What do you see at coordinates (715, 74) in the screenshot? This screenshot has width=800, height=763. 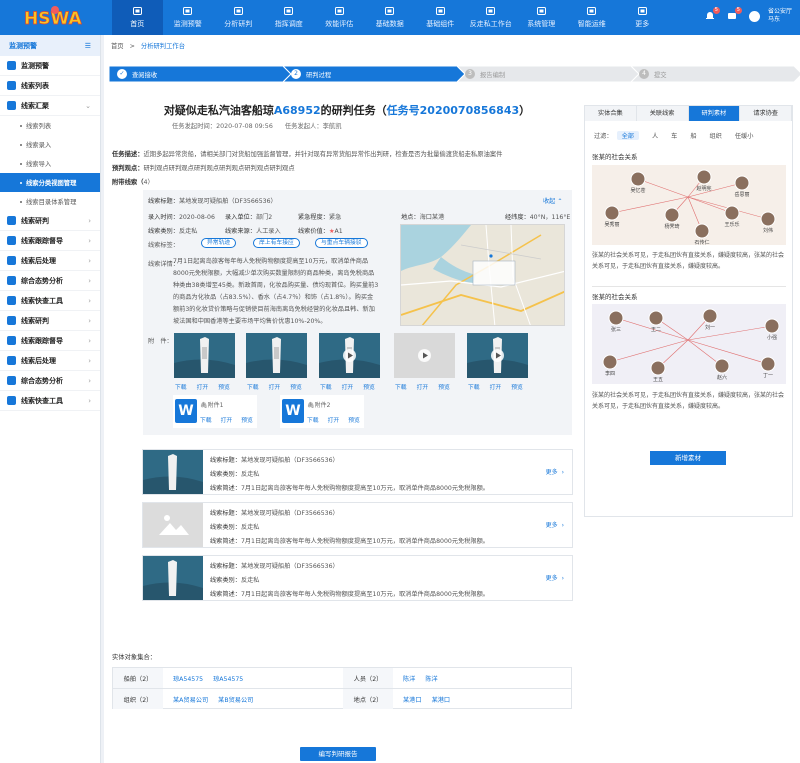 I see `step-4: 4 提交` at bounding box center [715, 74].